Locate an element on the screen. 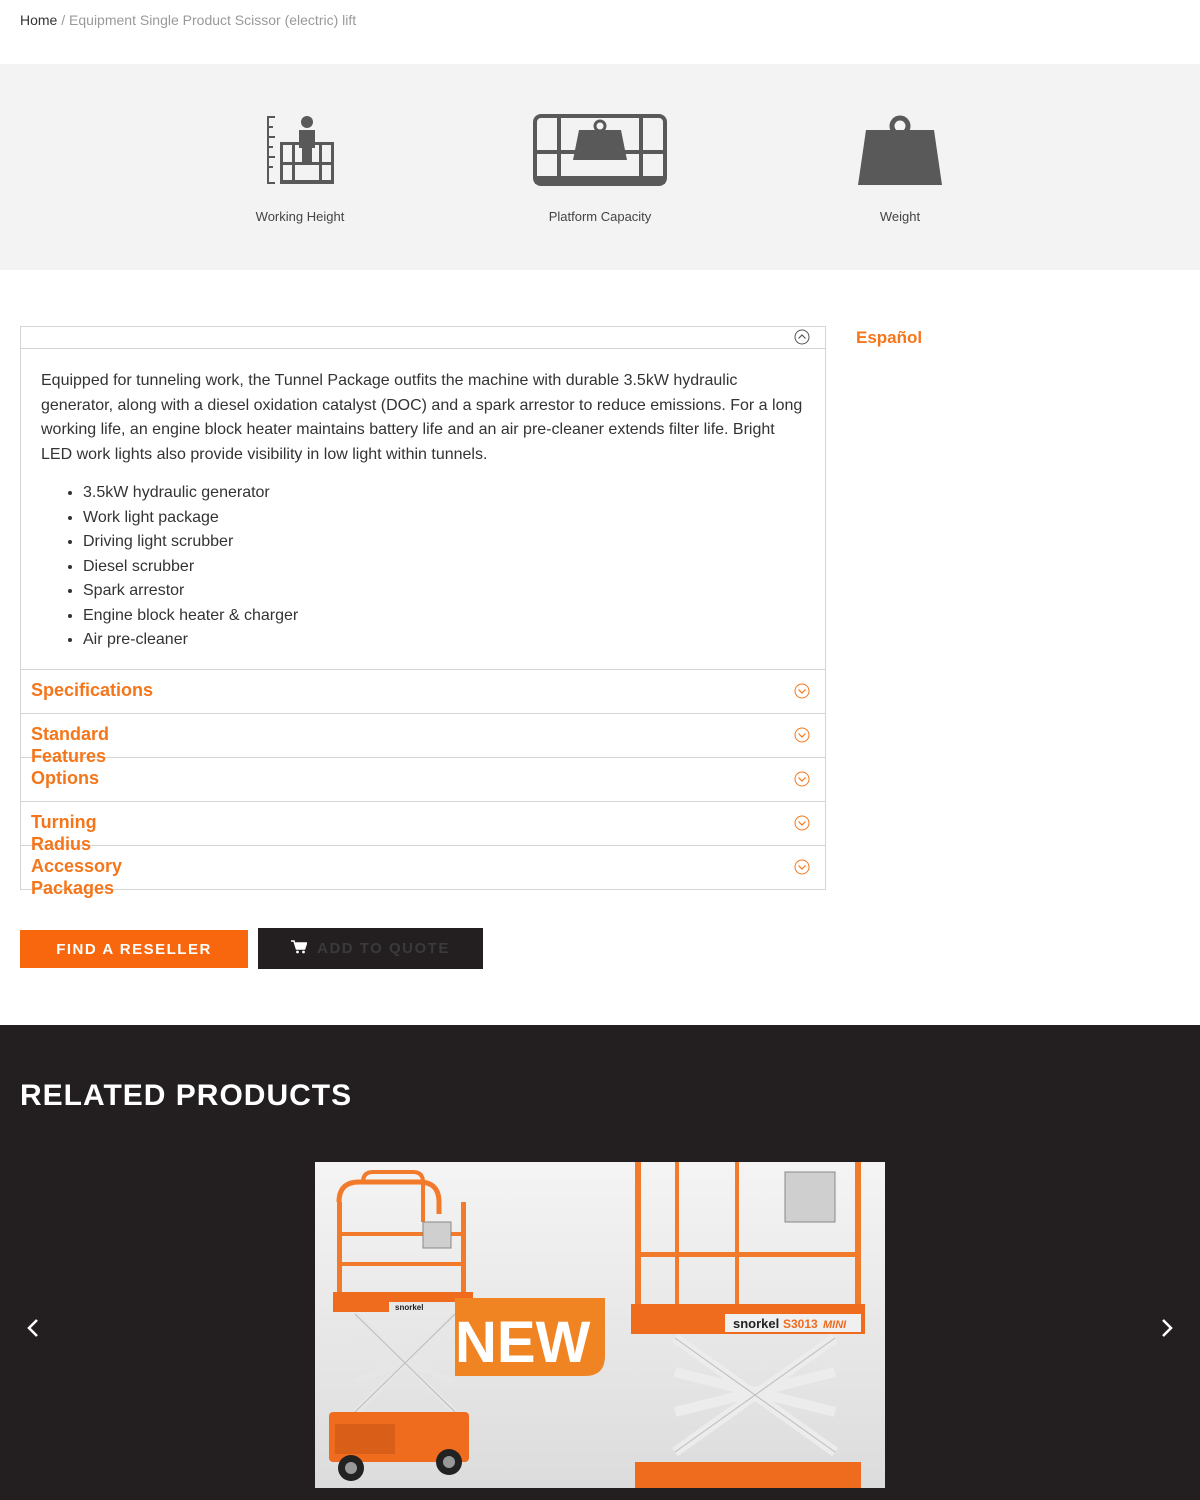 Image resolution: width=1200 pixels, height=1500 pixels. list-item: Air pre-cleaner is located at coordinates (444, 640).